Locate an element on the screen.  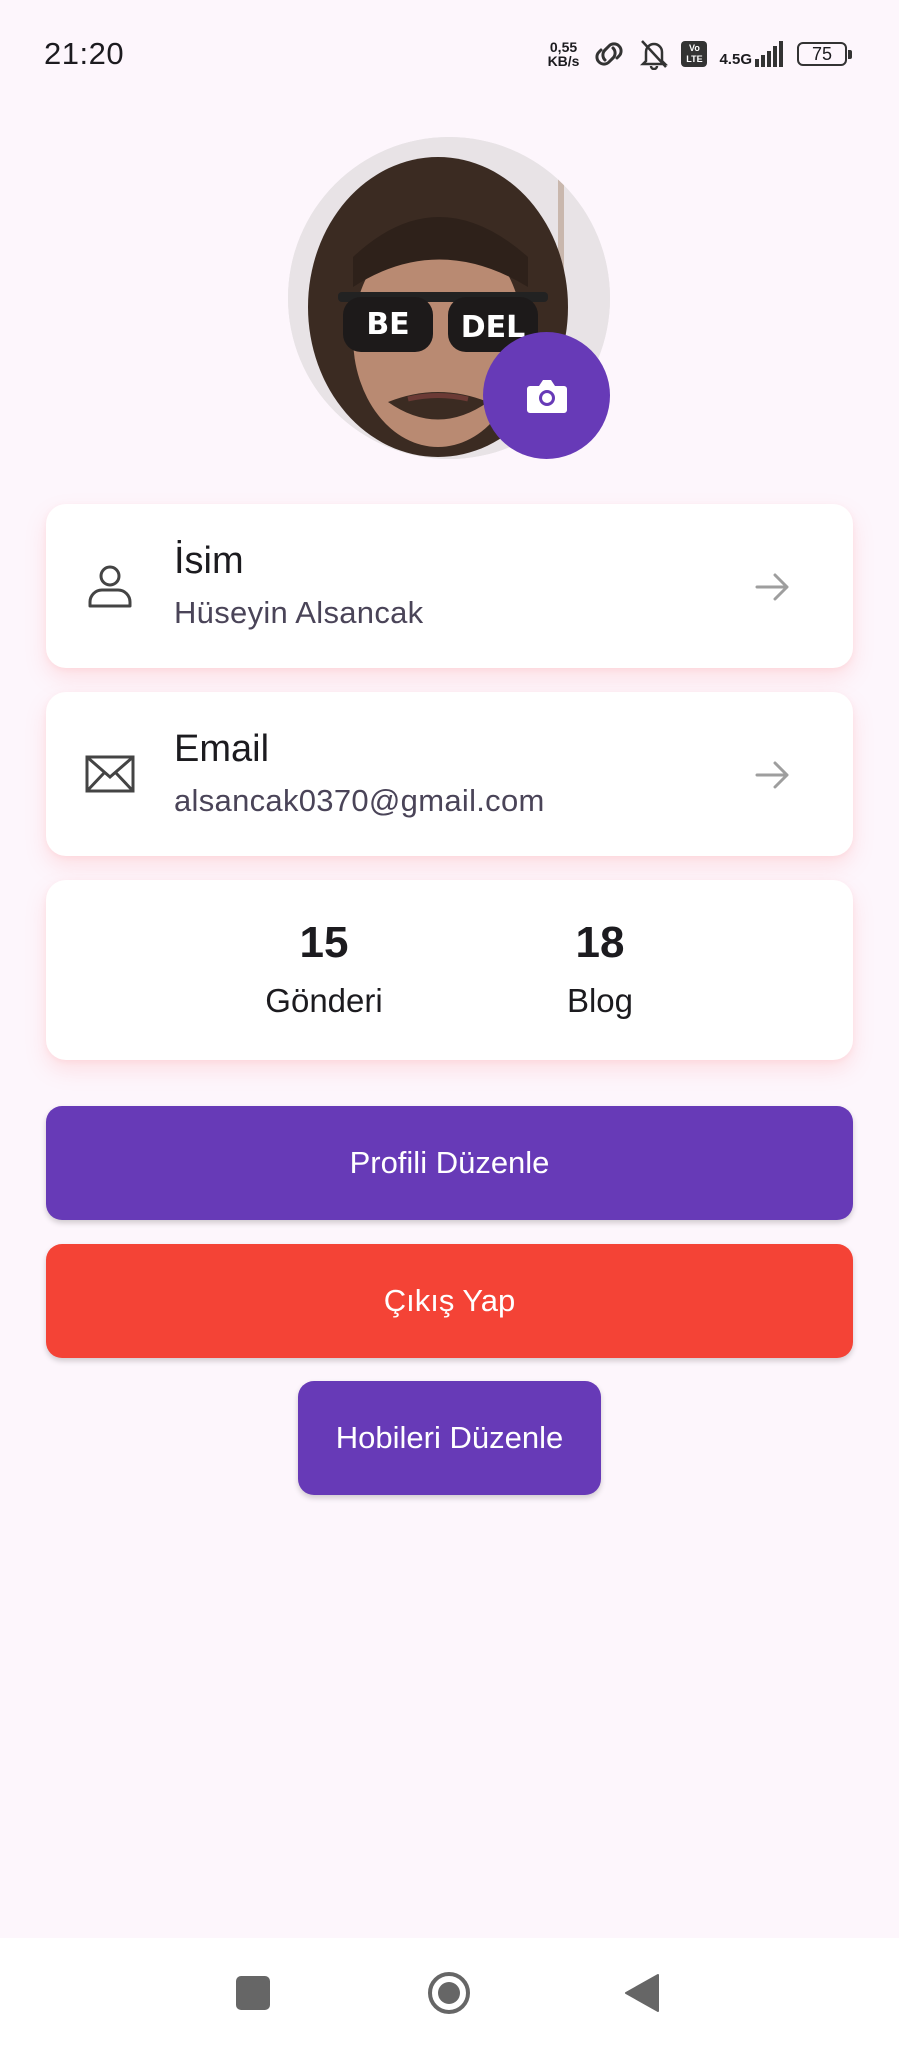
network-type: 4.5G is located at coordinates (735, 59).